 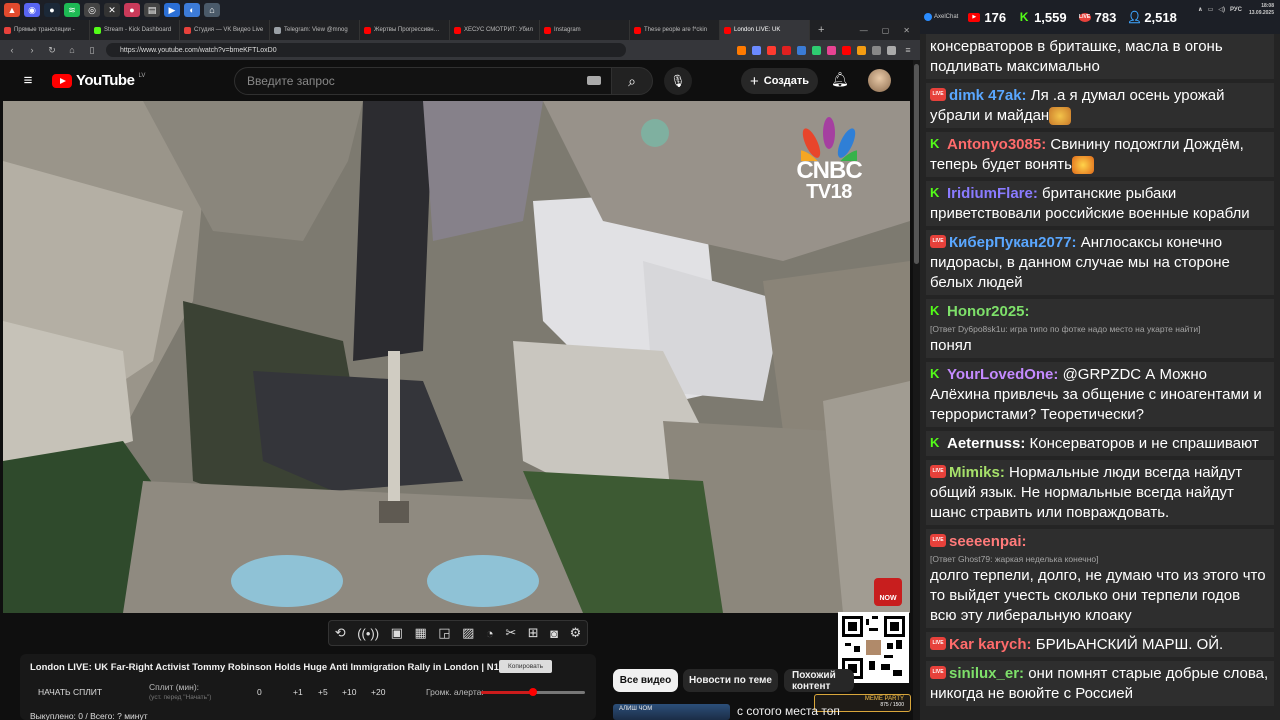 What do you see at coordinates (988, 95) in the screenshot?
I see `chat-username: dimk 47ak:` at bounding box center [988, 95].